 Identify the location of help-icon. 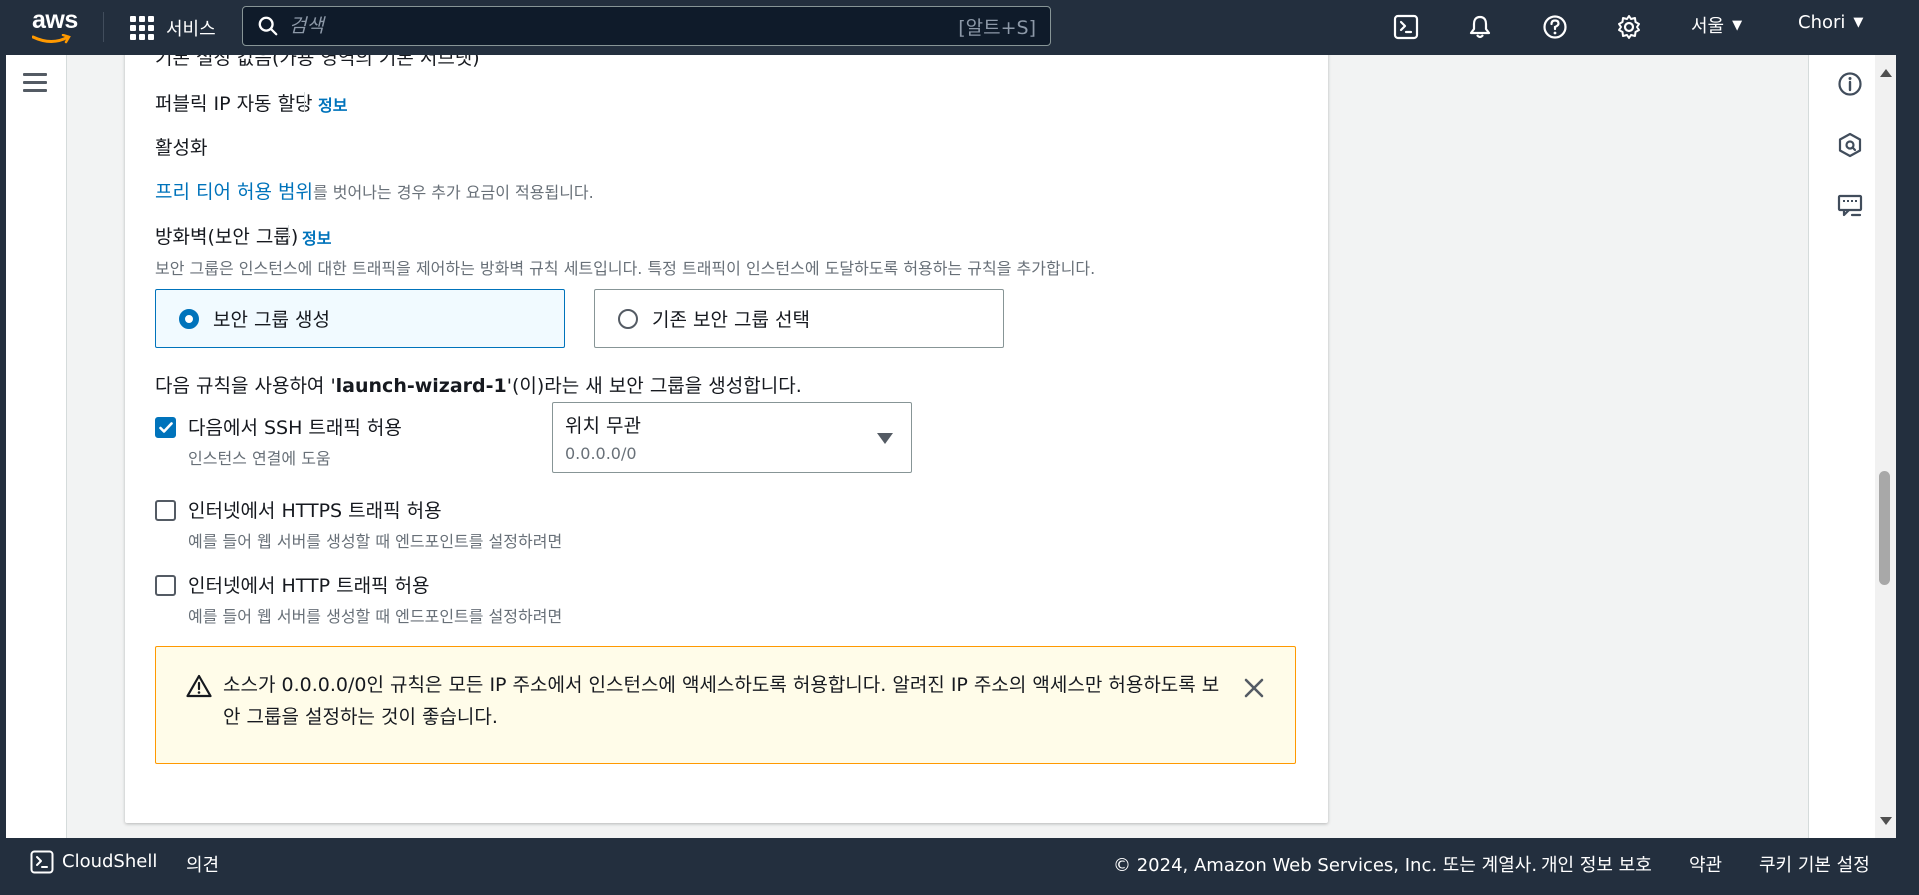
(1555, 27).